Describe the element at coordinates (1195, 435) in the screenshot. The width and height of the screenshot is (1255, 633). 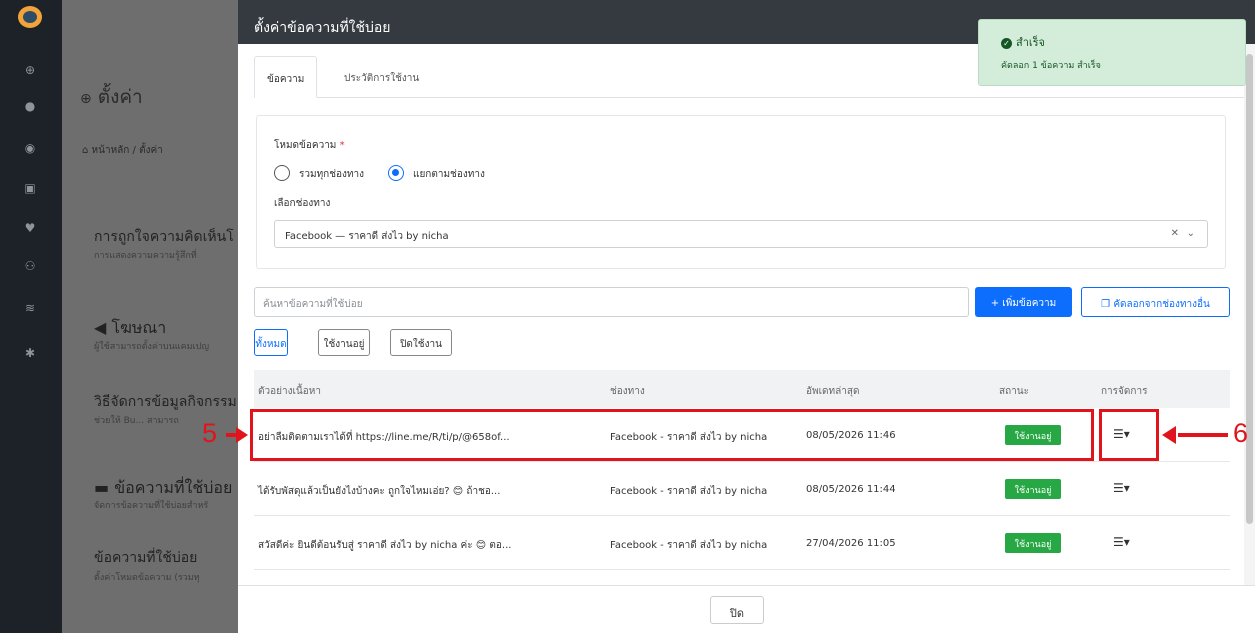
I see `arrow-left-icon` at that location.